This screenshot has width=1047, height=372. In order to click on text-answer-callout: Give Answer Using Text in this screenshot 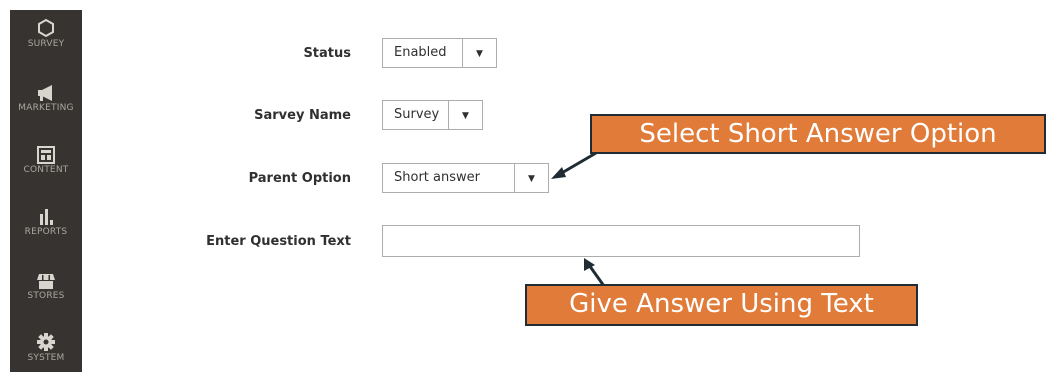, I will do `click(721, 305)`.